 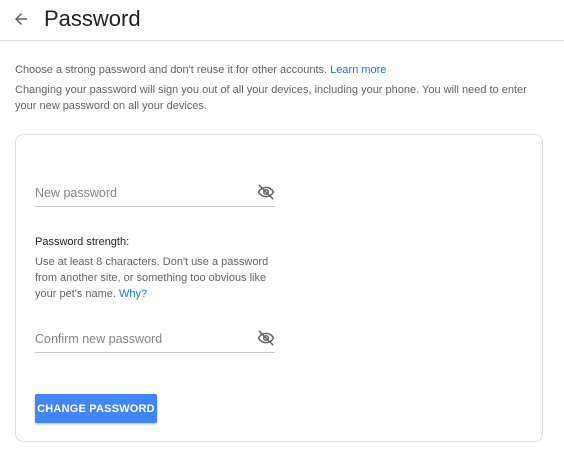 I want to click on change-password-button: CHANGE PASSWORD, so click(x=96, y=408).